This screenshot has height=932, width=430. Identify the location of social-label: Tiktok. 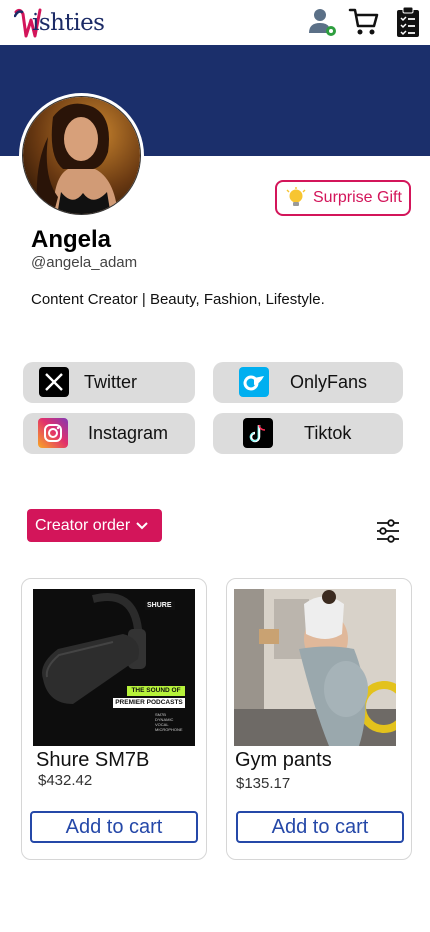
(328, 433).